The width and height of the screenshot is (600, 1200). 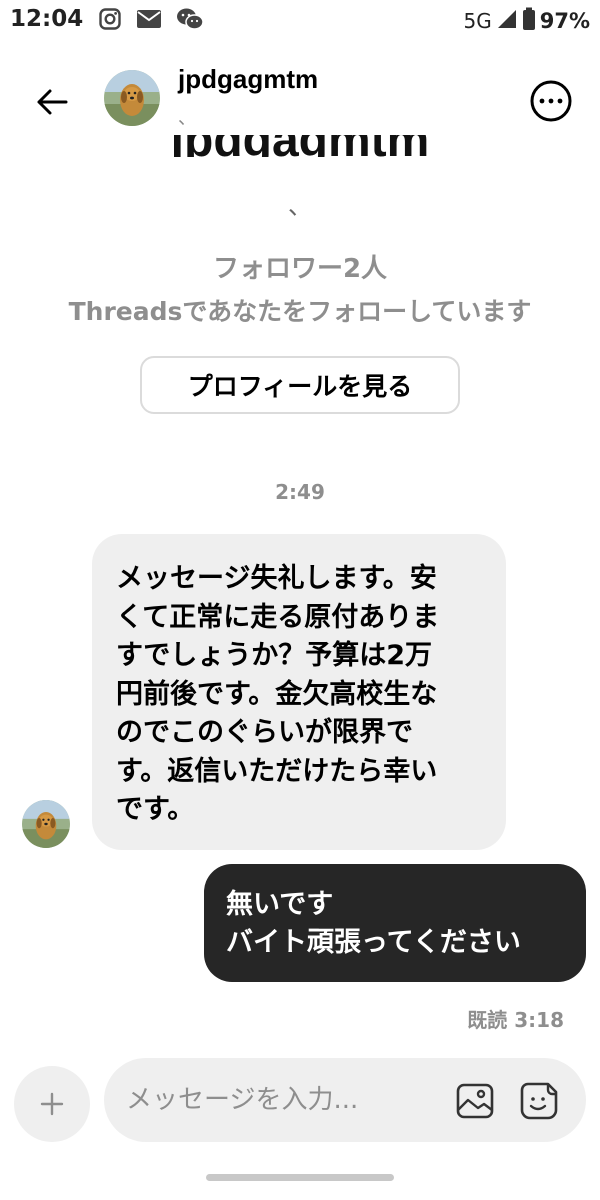 What do you see at coordinates (300, 1177) in the screenshot?
I see `home-indicator` at bounding box center [300, 1177].